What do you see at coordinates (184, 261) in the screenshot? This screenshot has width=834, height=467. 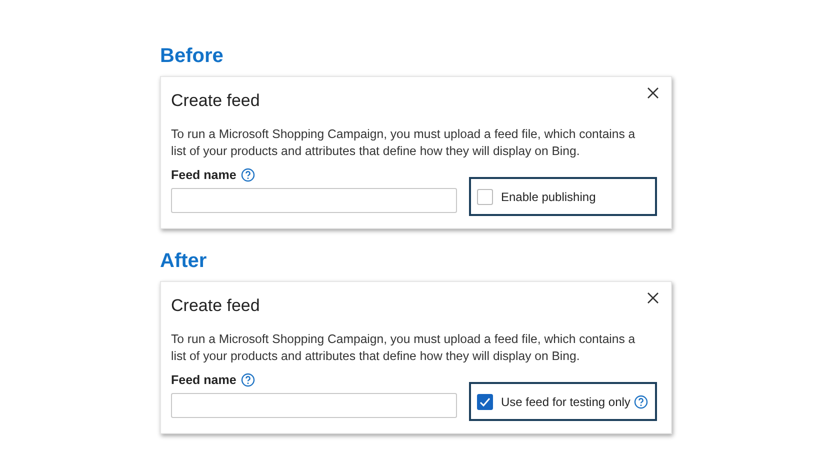 I see `section-heading: After` at bounding box center [184, 261].